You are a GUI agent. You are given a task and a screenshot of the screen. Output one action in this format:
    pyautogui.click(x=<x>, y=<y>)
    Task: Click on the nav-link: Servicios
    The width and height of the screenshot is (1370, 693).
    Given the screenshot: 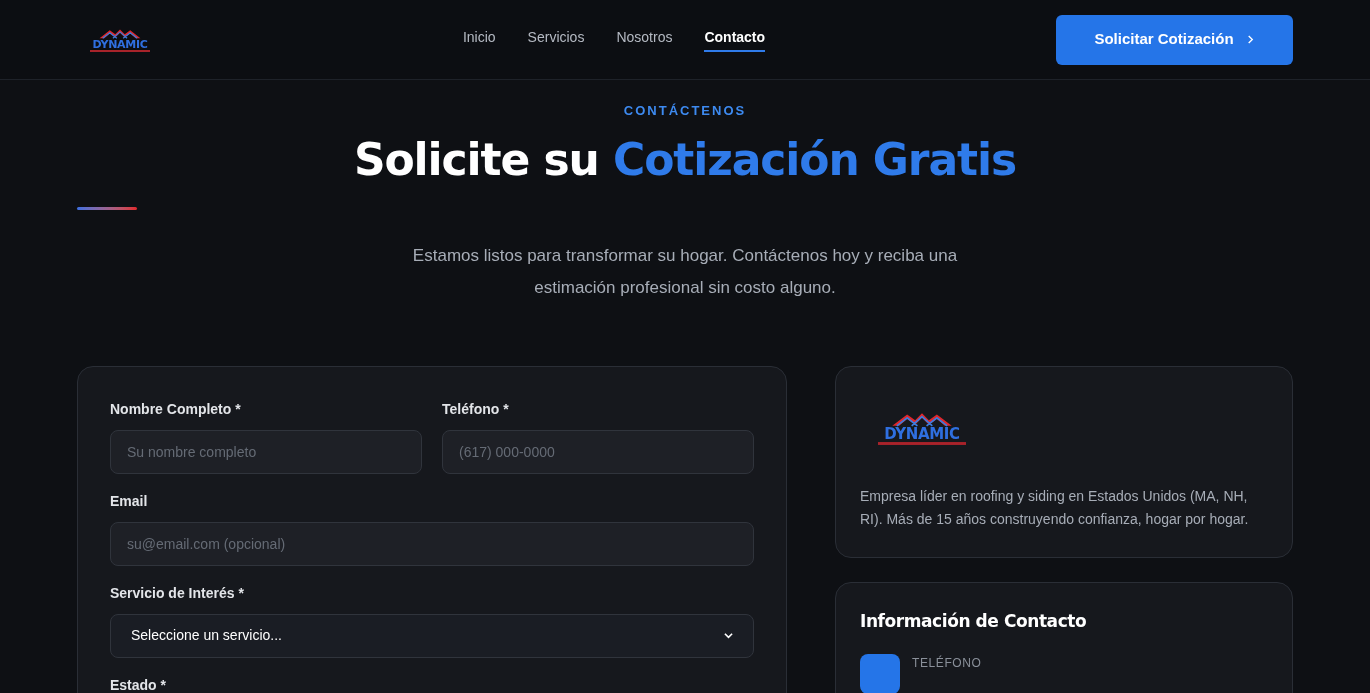 What is the action you would take?
    pyautogui.click(x=556, y=39)
    